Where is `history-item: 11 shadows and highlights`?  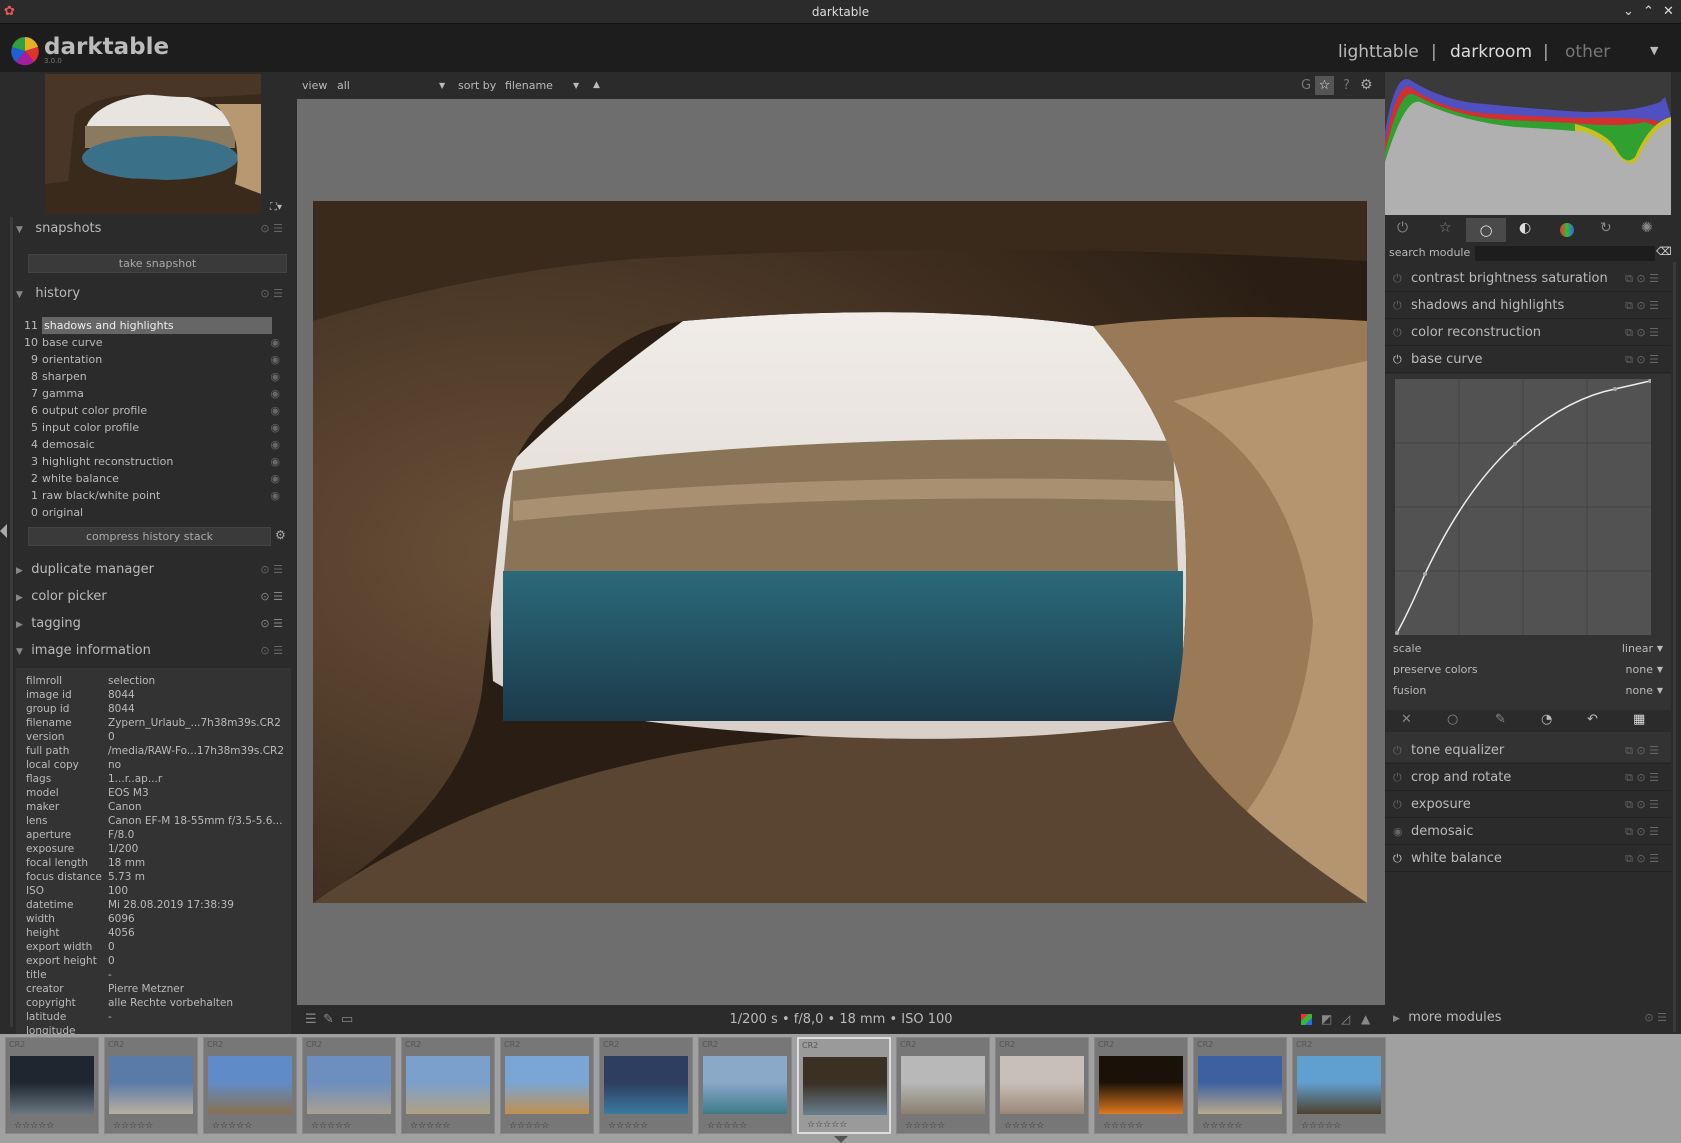
history-item: 11 shadows and highlights is located at coordinates (155, 325).